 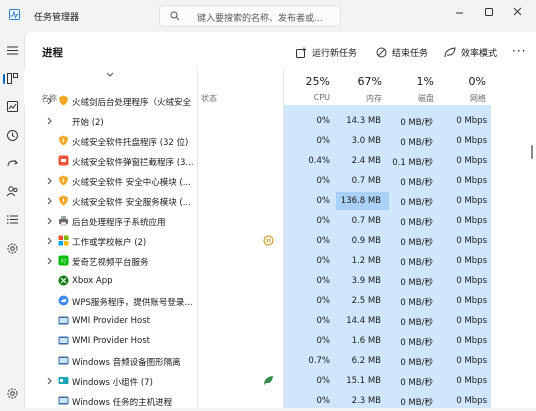 What do you see at coordinates (366, 261) in the screenshot?
I see `memory-value: 1.2 MB` at bounding box center [366, 261].